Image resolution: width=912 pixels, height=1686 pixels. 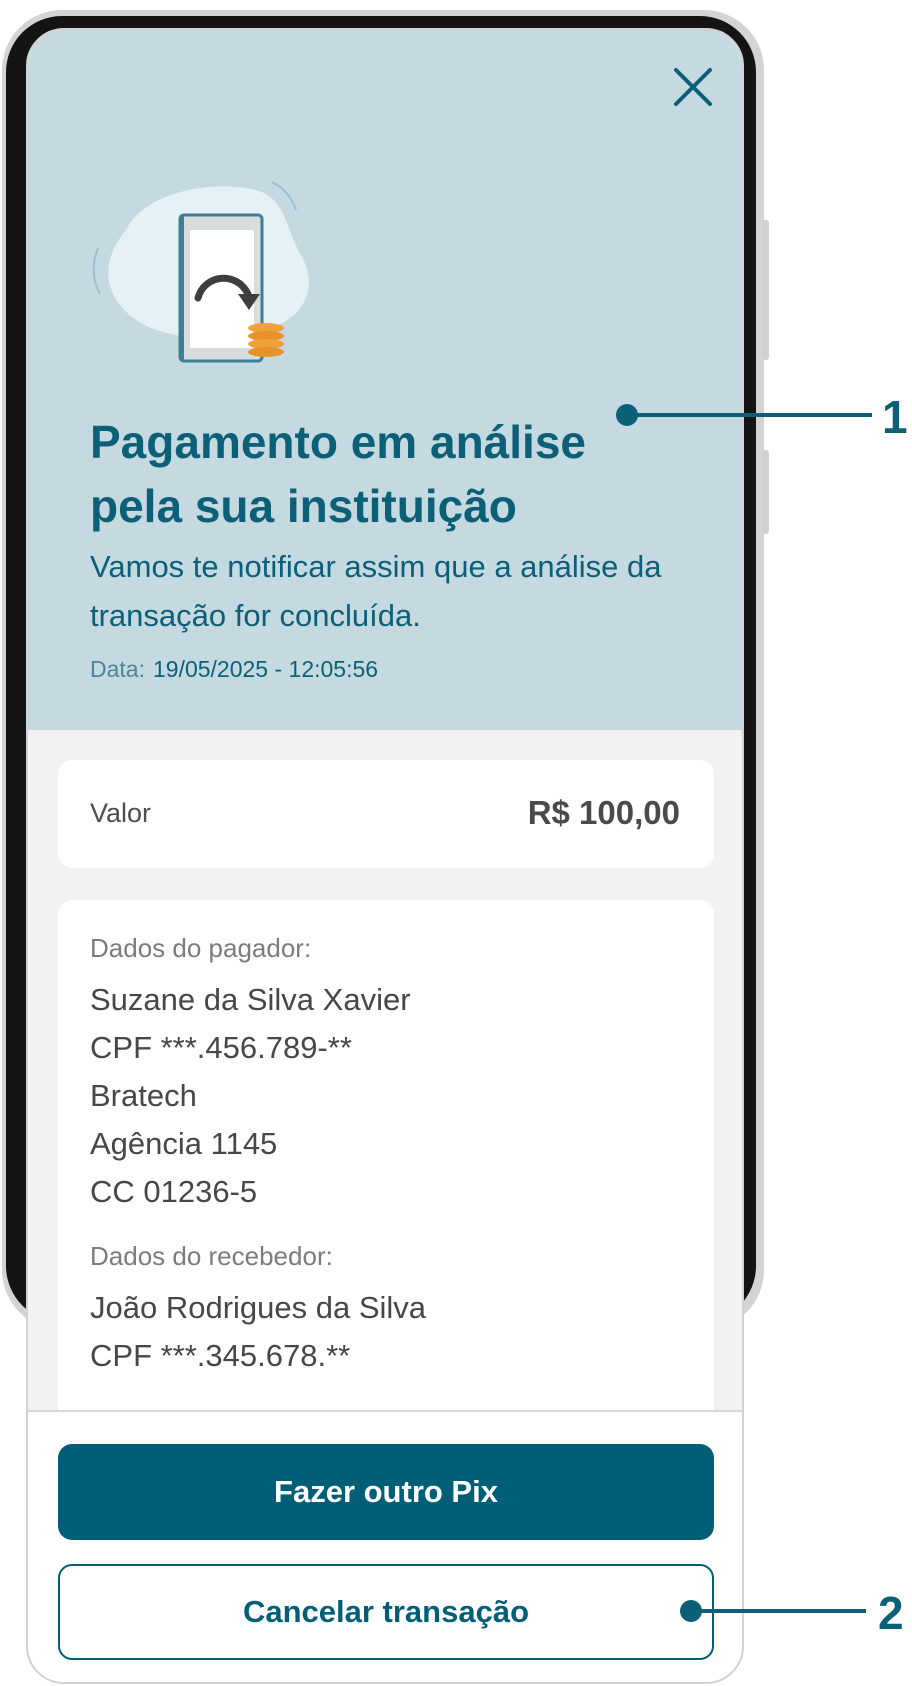 What do you see at coordinates (184, 1143) in the screenshot?
I see `payer-agency: Agência 1145` at bounding box center [184, 1143].